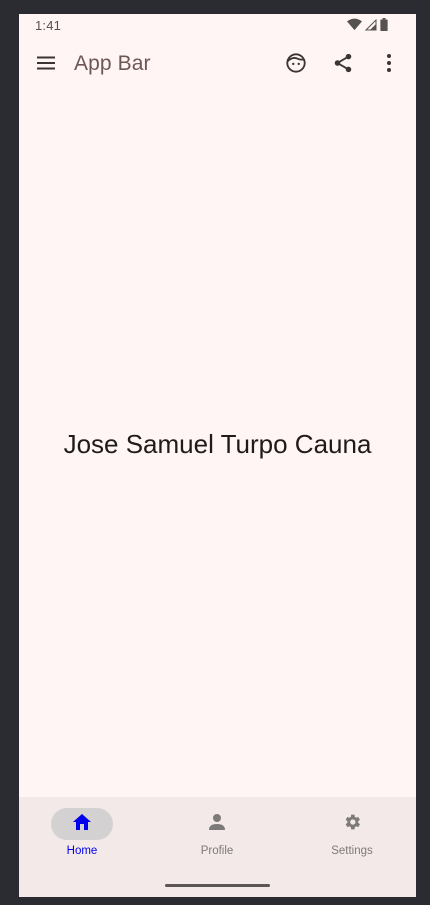 Image resolution: width=430 pixels, height=905 pixels. I want to click on face-icon, so click(296, 65).